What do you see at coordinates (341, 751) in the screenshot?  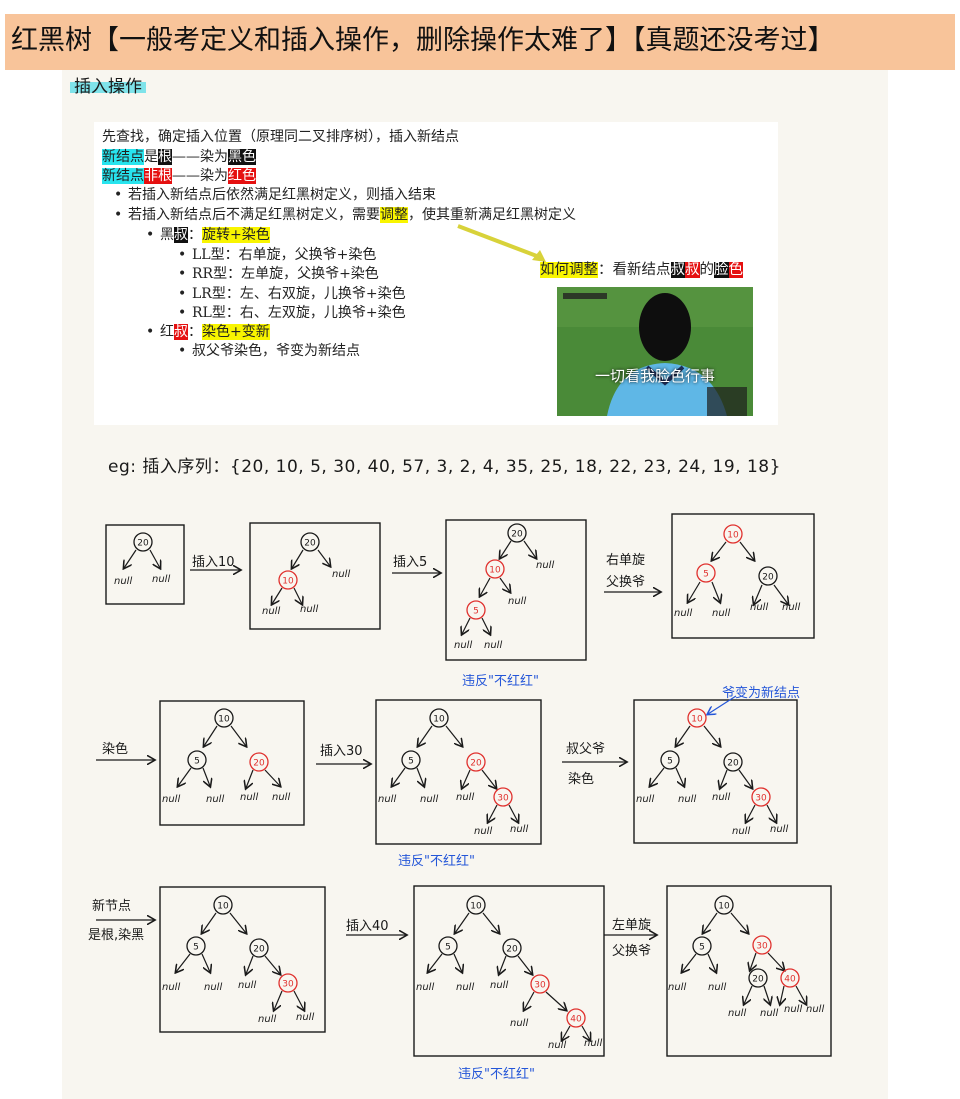 I see `label-insert30: 插入30` at bounding box center [341, 751].